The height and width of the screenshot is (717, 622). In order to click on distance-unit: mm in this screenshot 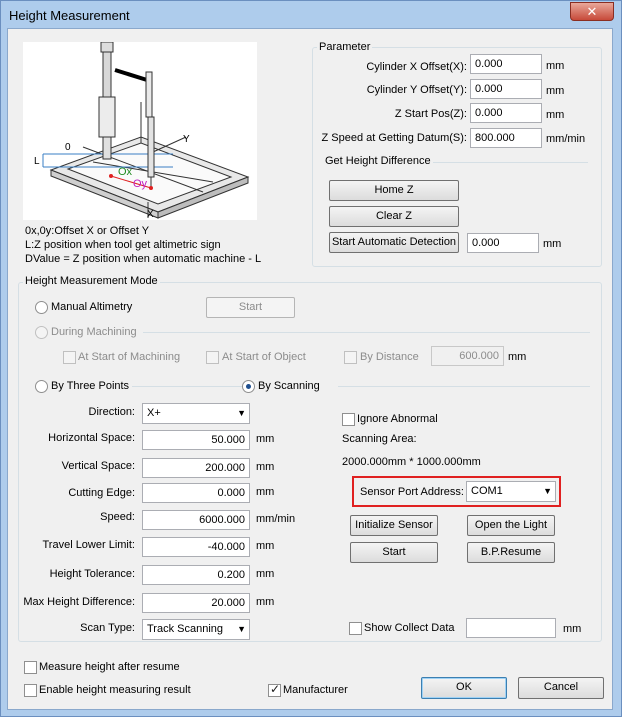, I will do `click(517, 357)`.